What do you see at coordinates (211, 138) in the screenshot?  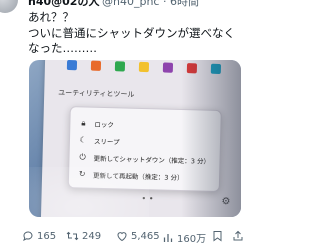 I see `photo-shadow` at bounding box center [211, 138].